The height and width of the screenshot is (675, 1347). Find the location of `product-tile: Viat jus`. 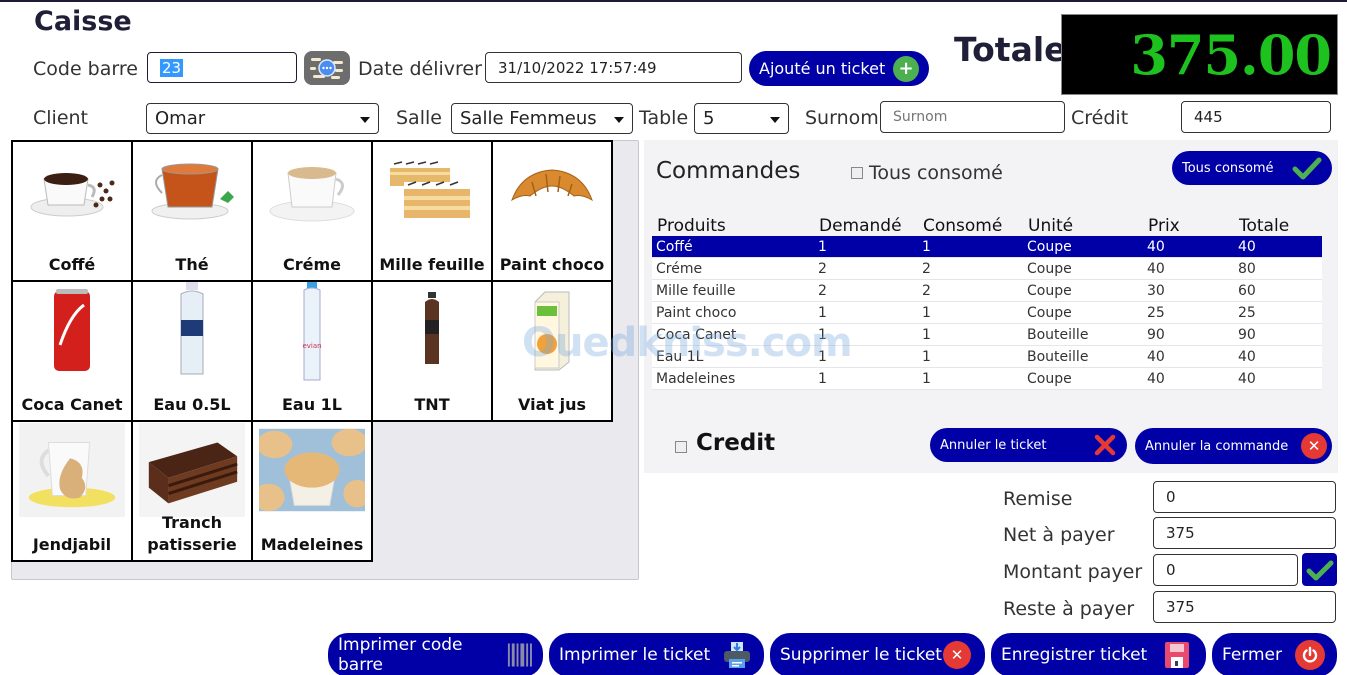

product-tile: Viat jus is located at coordinates (553, 352).